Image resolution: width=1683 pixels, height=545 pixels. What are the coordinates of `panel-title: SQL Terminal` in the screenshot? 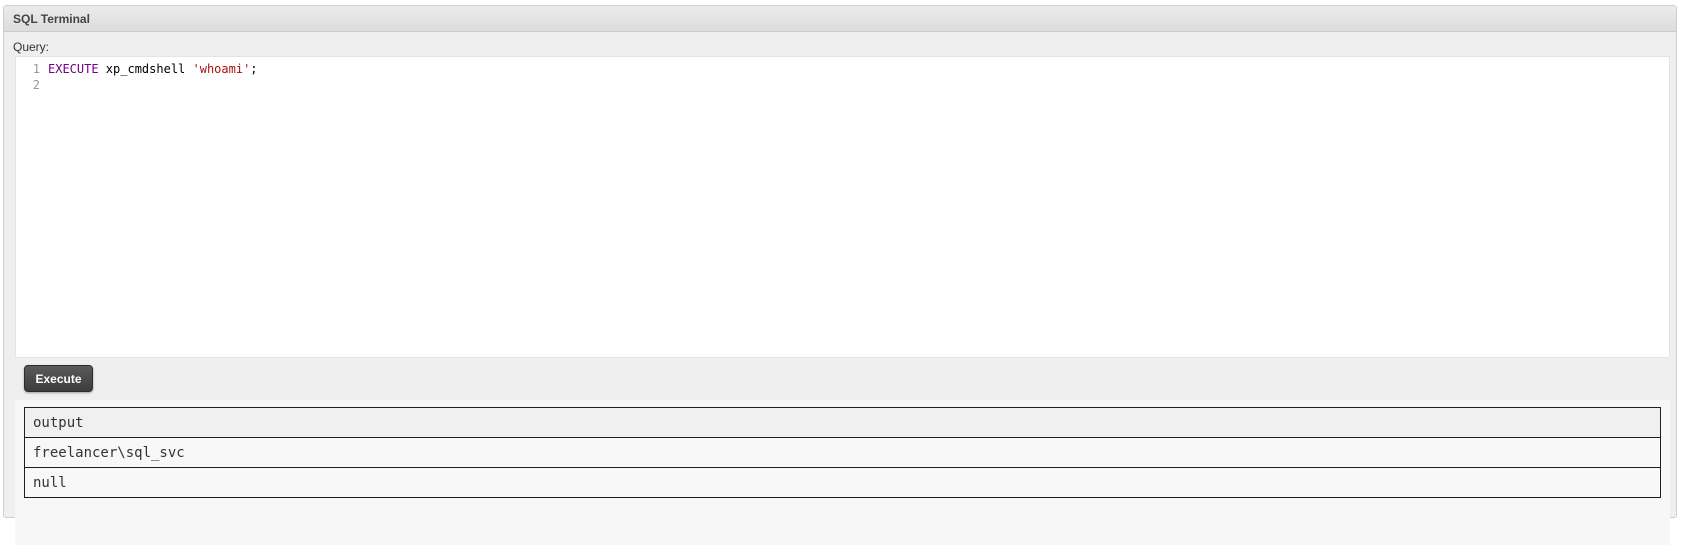 It's located at (840, 19).